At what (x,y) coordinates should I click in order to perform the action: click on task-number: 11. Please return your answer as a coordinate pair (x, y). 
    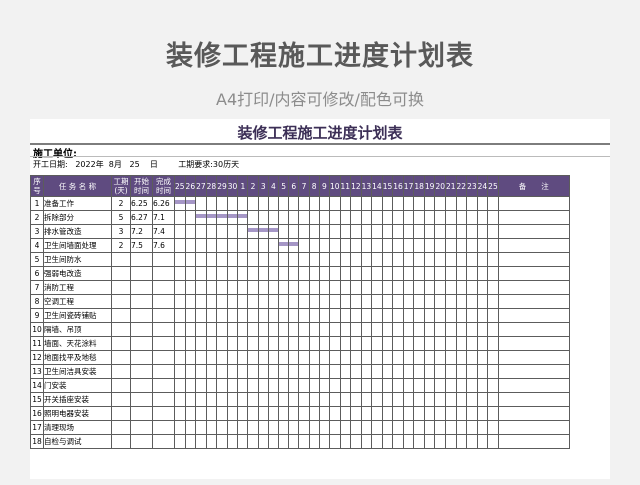
    Looking at the image, I should click on (37, 343).